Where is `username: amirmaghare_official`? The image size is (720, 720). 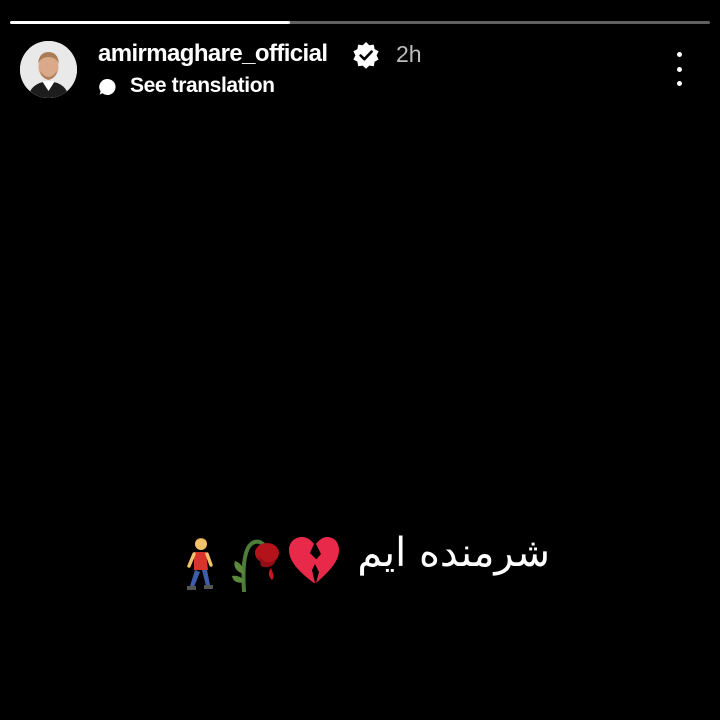 username: amirmaghare_official is located at coordinates (213, 54).